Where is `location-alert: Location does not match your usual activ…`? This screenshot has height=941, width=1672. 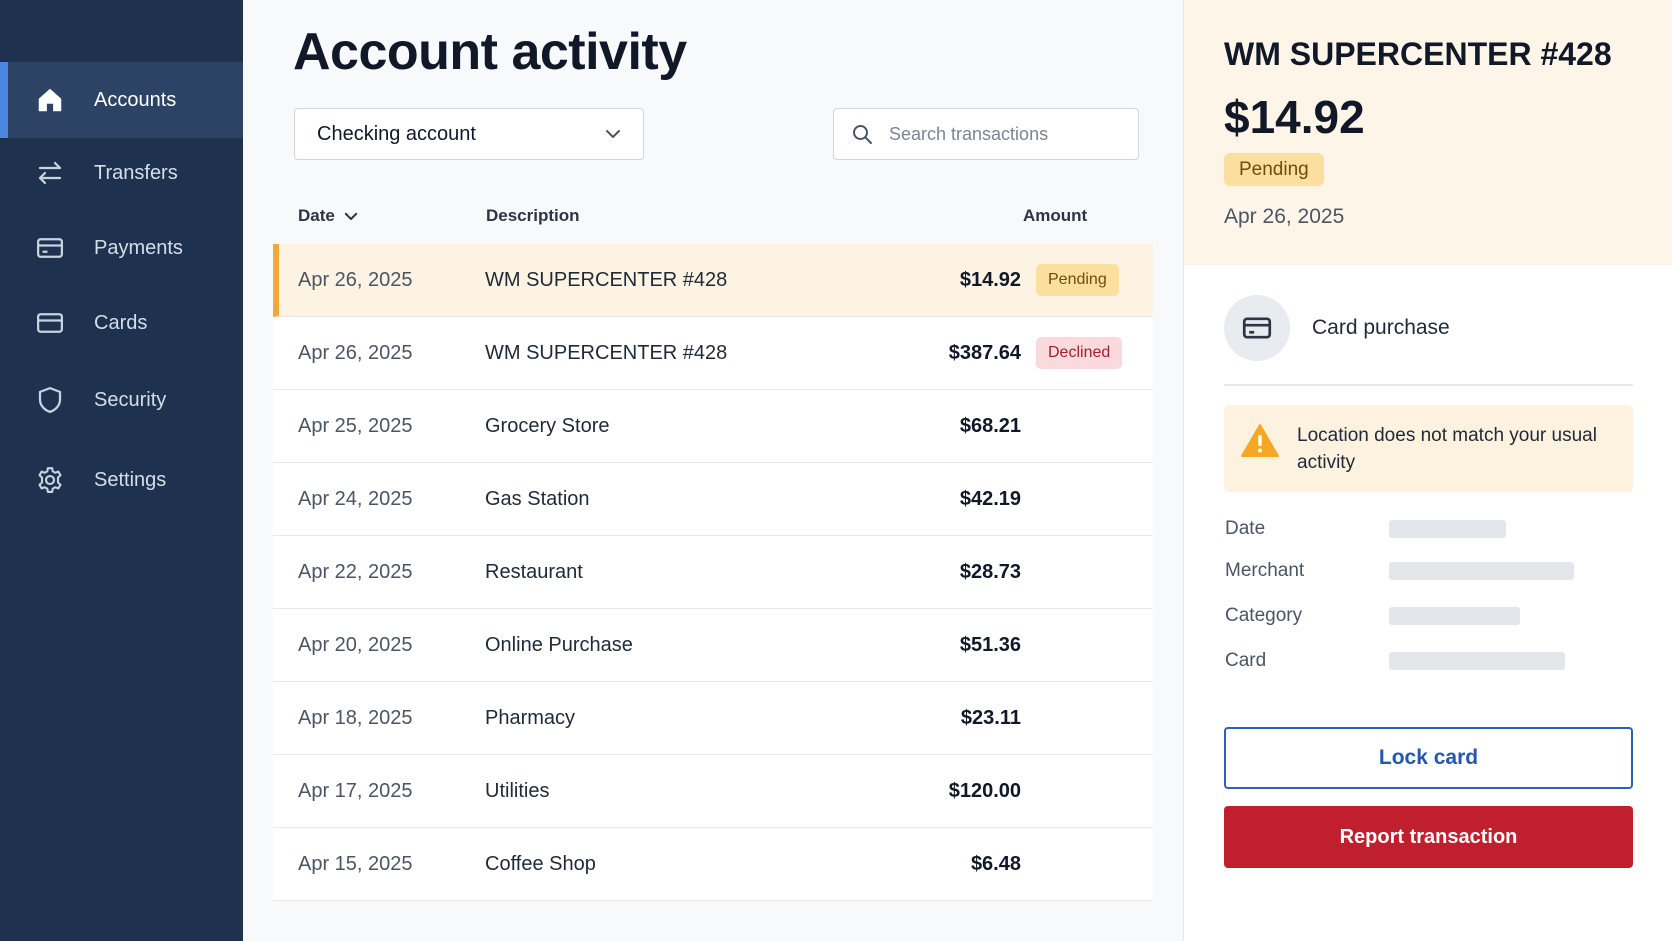 location-alert: Location does not match your usual activ… is located at coordinates (1428, 448).